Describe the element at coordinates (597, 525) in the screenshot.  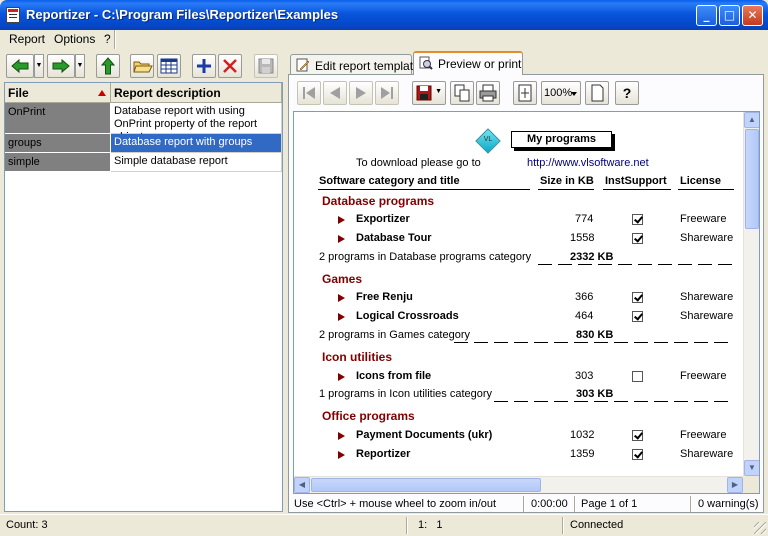
I see `connection-status: Connected` at that location.